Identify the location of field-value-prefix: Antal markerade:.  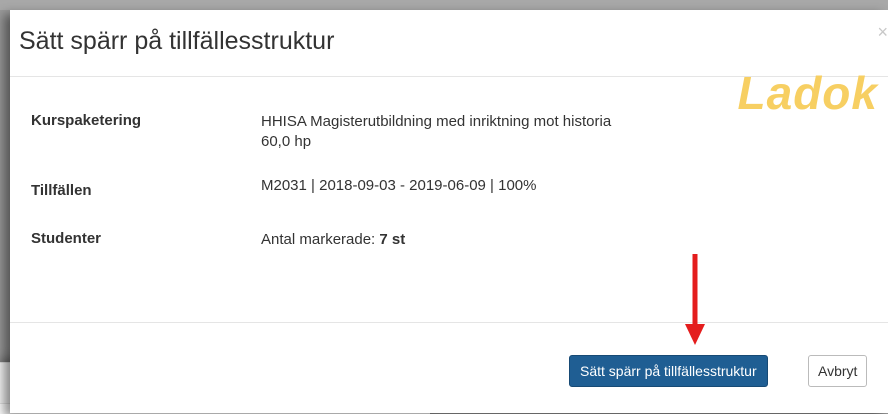
(320, 239).